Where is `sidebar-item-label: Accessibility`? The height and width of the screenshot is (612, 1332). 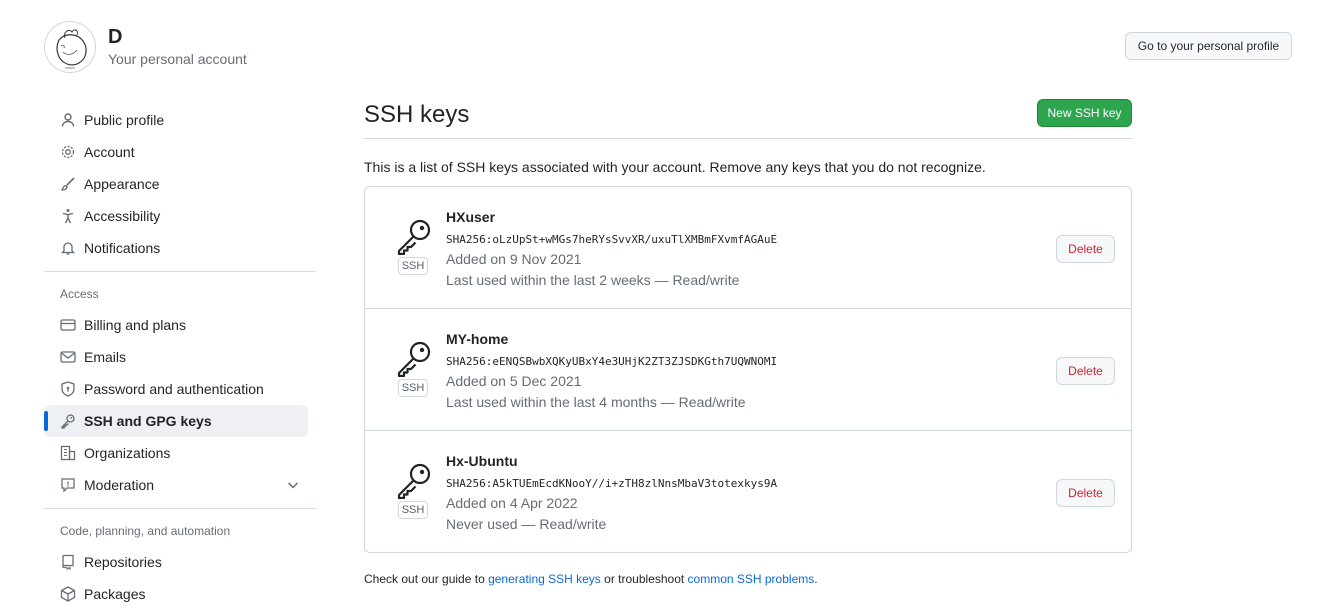 sidebar-item-label: Accessibility is located at coordinates (122, 216).